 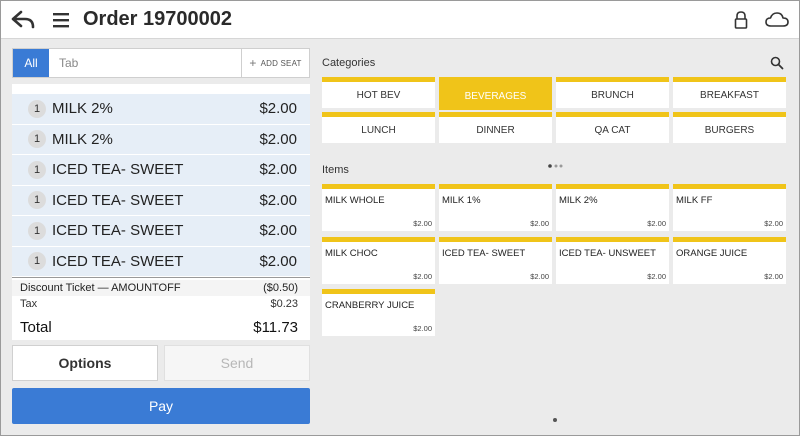 I want to click on menu-item-name: MILK 2%, so click(x=578, y=200).